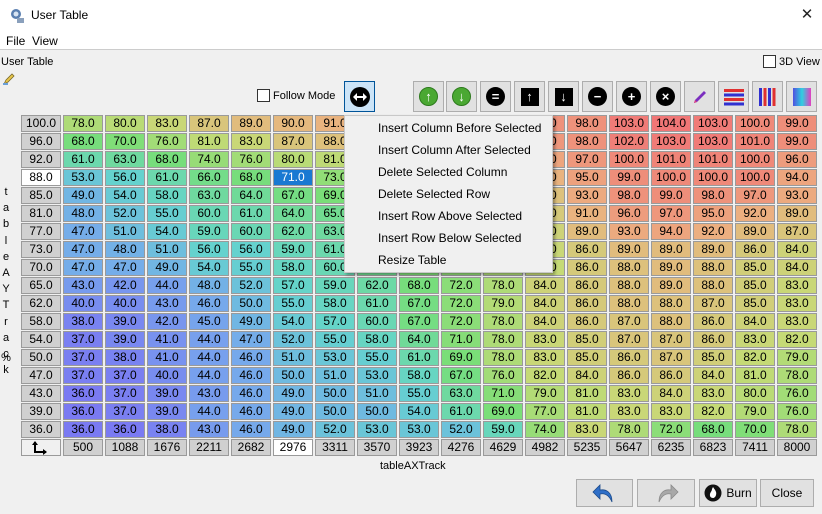 The height and width of the screenshot is (514, 822). What do you see at coordinates (335, 375) in the screenshot?
I see `table-cell: 51.0` at bounding box center [335, 375].